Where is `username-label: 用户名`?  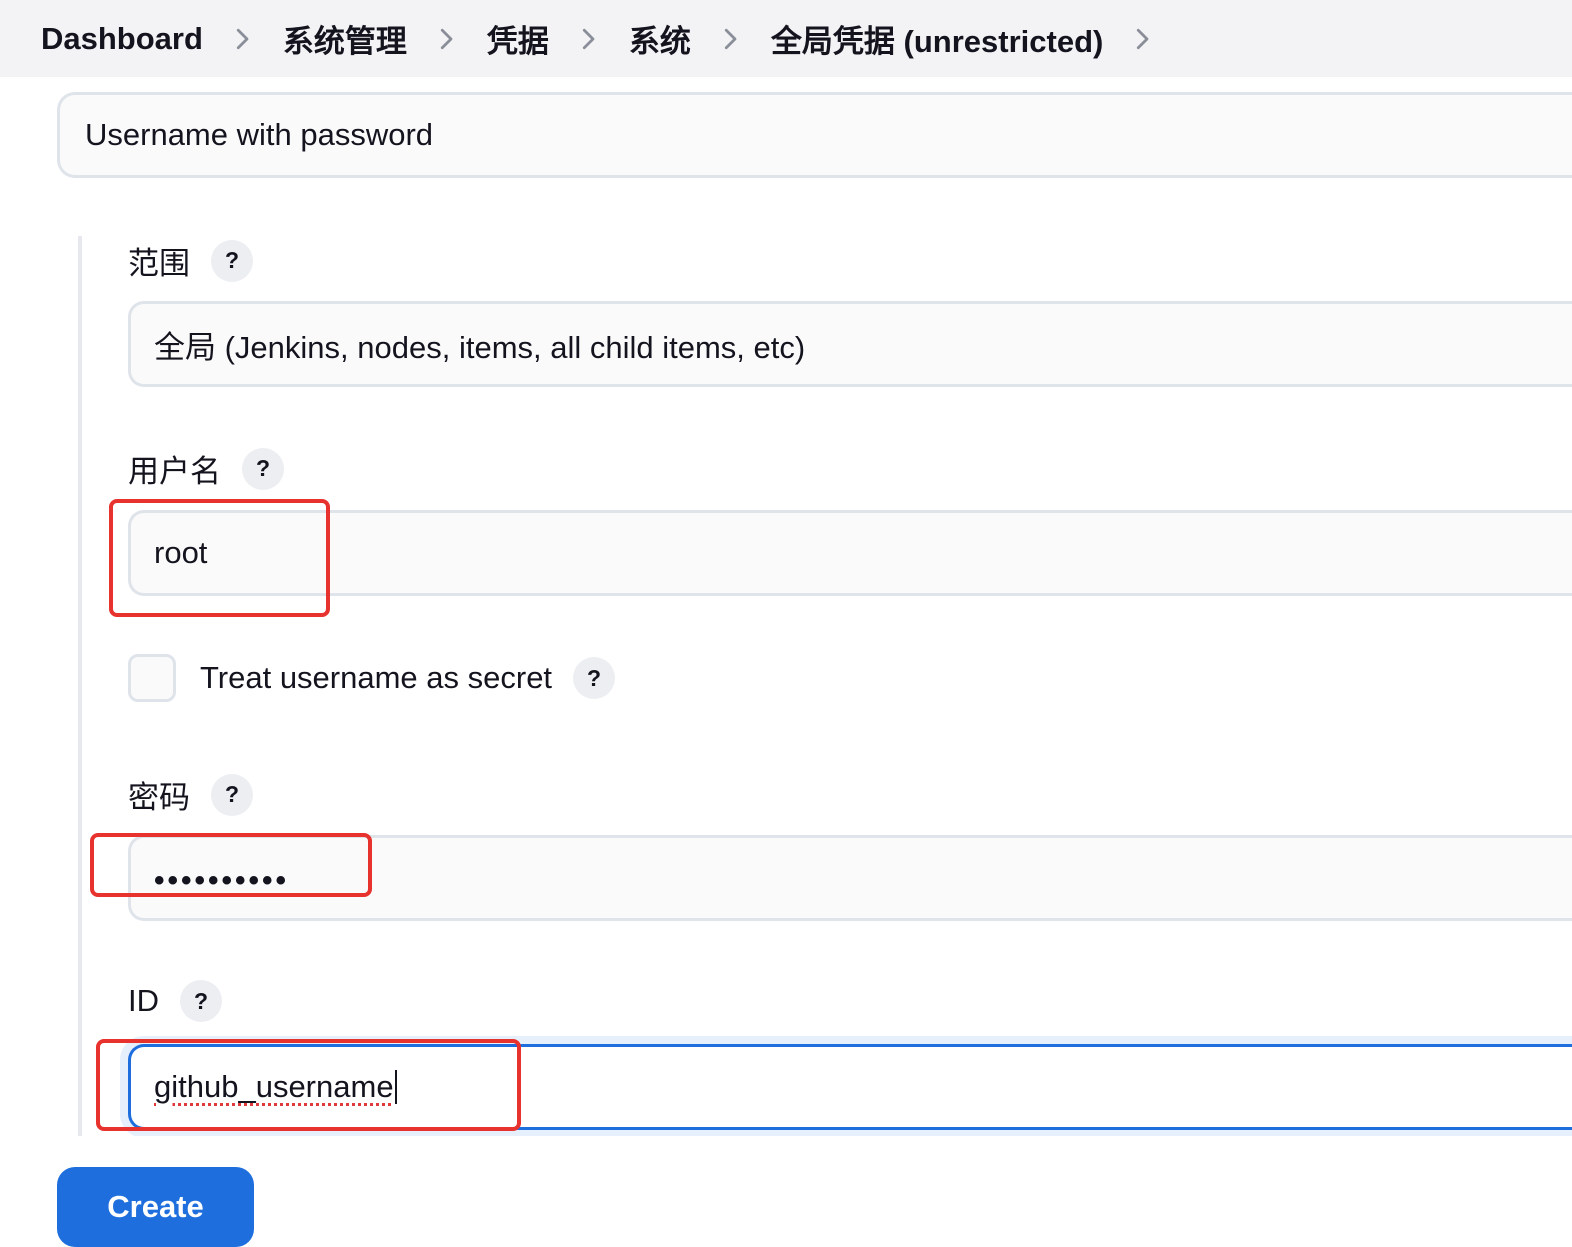 username-label: 用户名 is located at coordinates (174, 471).